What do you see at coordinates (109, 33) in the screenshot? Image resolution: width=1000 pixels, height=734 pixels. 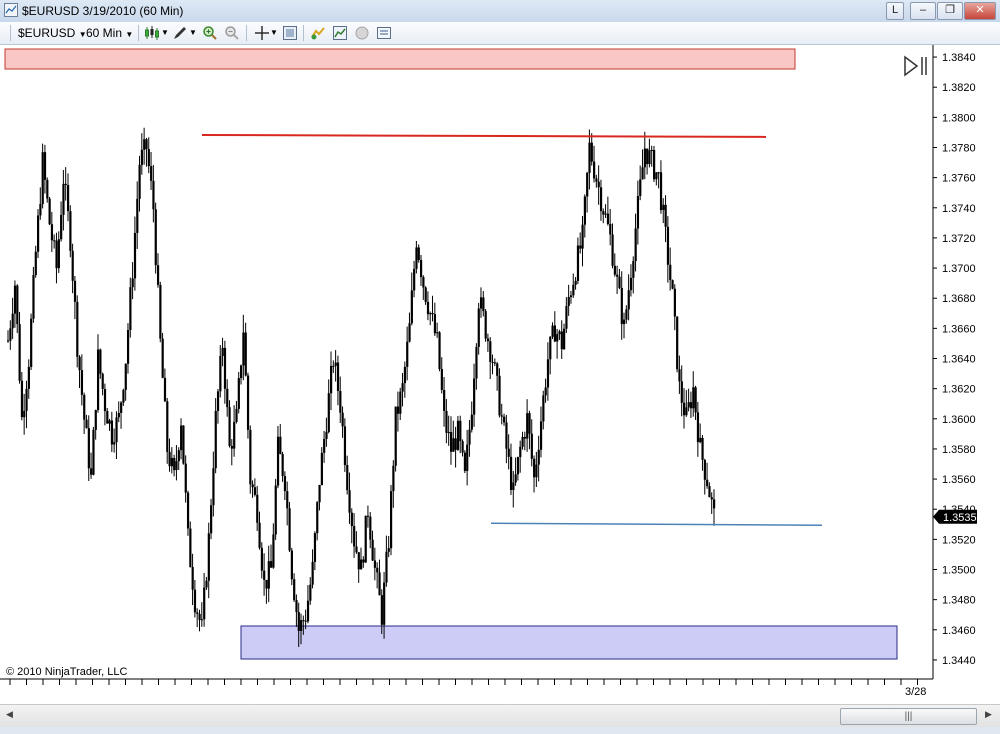 I see `interval-selector: 60 Min ▼` at bounding box center [109, 33].